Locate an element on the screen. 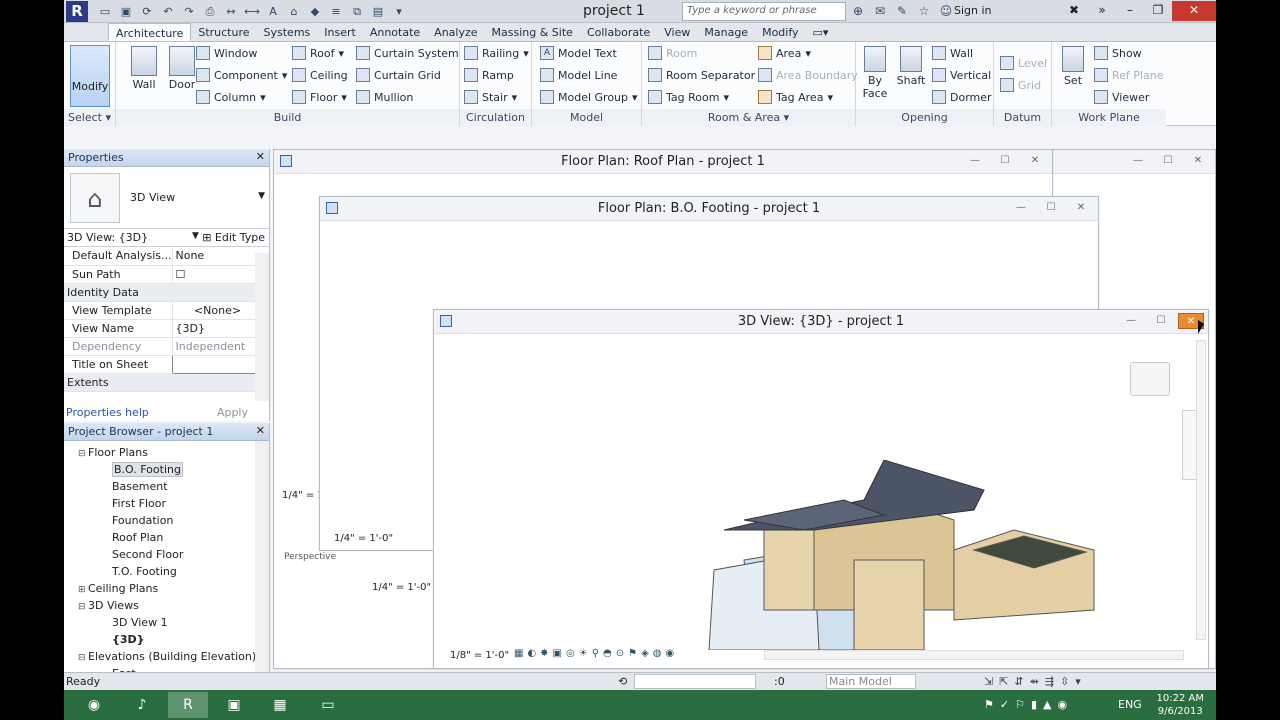  view-control-bar: ▦◐✸▣◎☀⚲◓⊙⚑◈◍◉ is located at coordinates (596, 653).